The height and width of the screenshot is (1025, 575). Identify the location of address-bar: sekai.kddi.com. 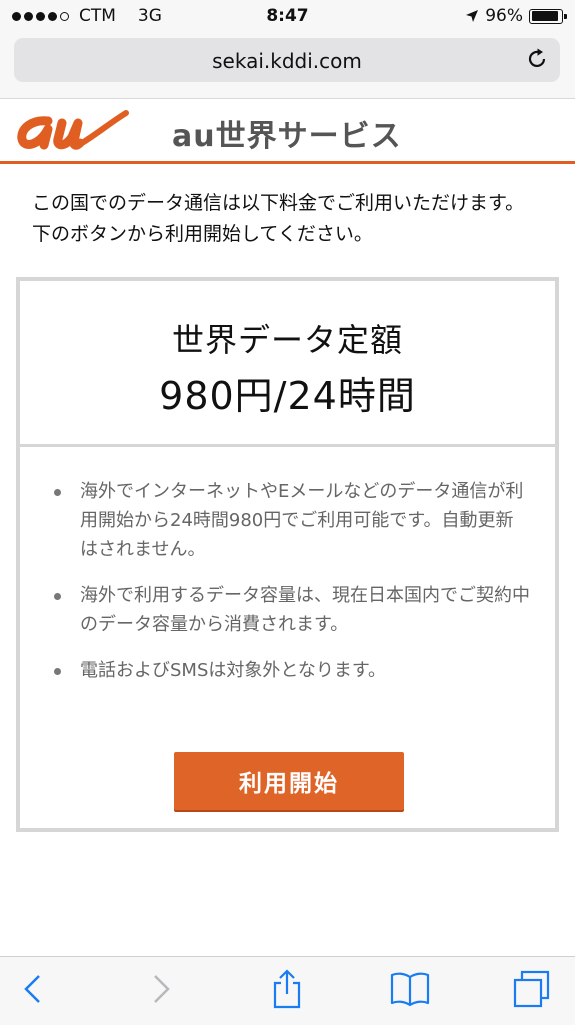
(287, 60).